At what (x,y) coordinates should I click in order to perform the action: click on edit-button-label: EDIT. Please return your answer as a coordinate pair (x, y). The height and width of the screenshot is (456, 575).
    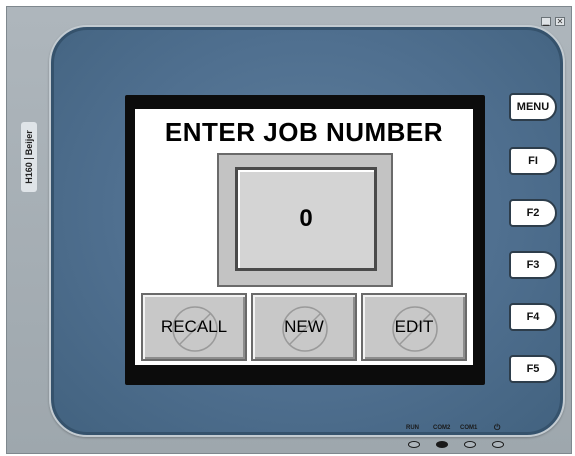
    Looking at the image, I should click on (414, 326).